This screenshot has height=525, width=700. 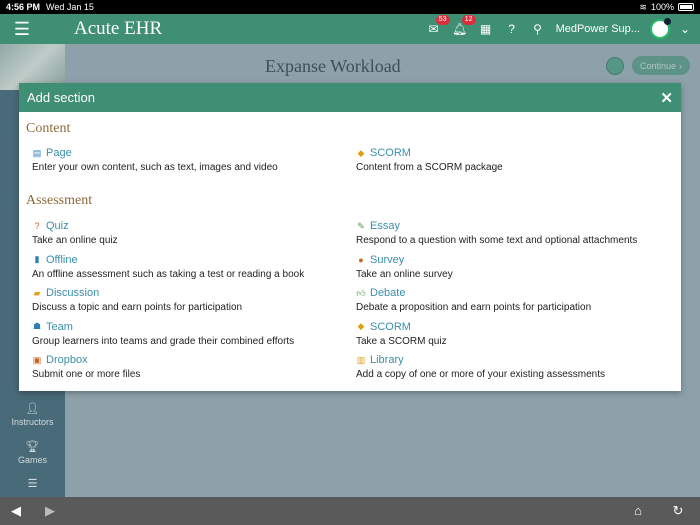 What do you see at coordinates (404, 274) in the screenshot?
I see `option-description: Take an online survey` at bounding box center [404, 274].